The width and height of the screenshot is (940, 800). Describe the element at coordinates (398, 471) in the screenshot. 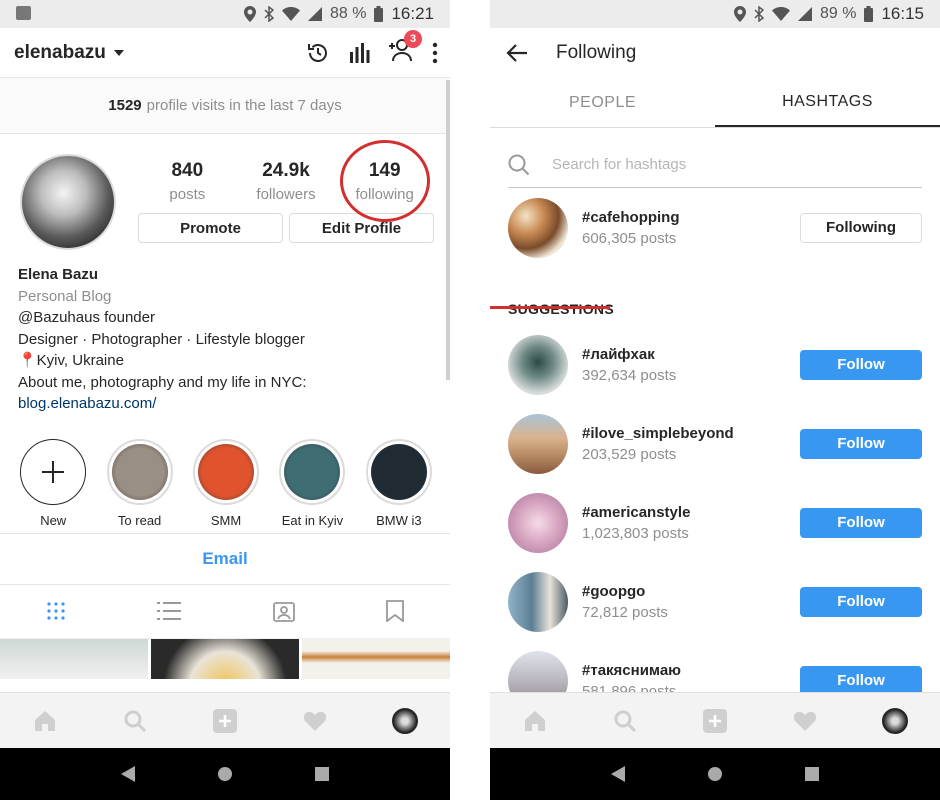

I see `highlight-cover` at that location.